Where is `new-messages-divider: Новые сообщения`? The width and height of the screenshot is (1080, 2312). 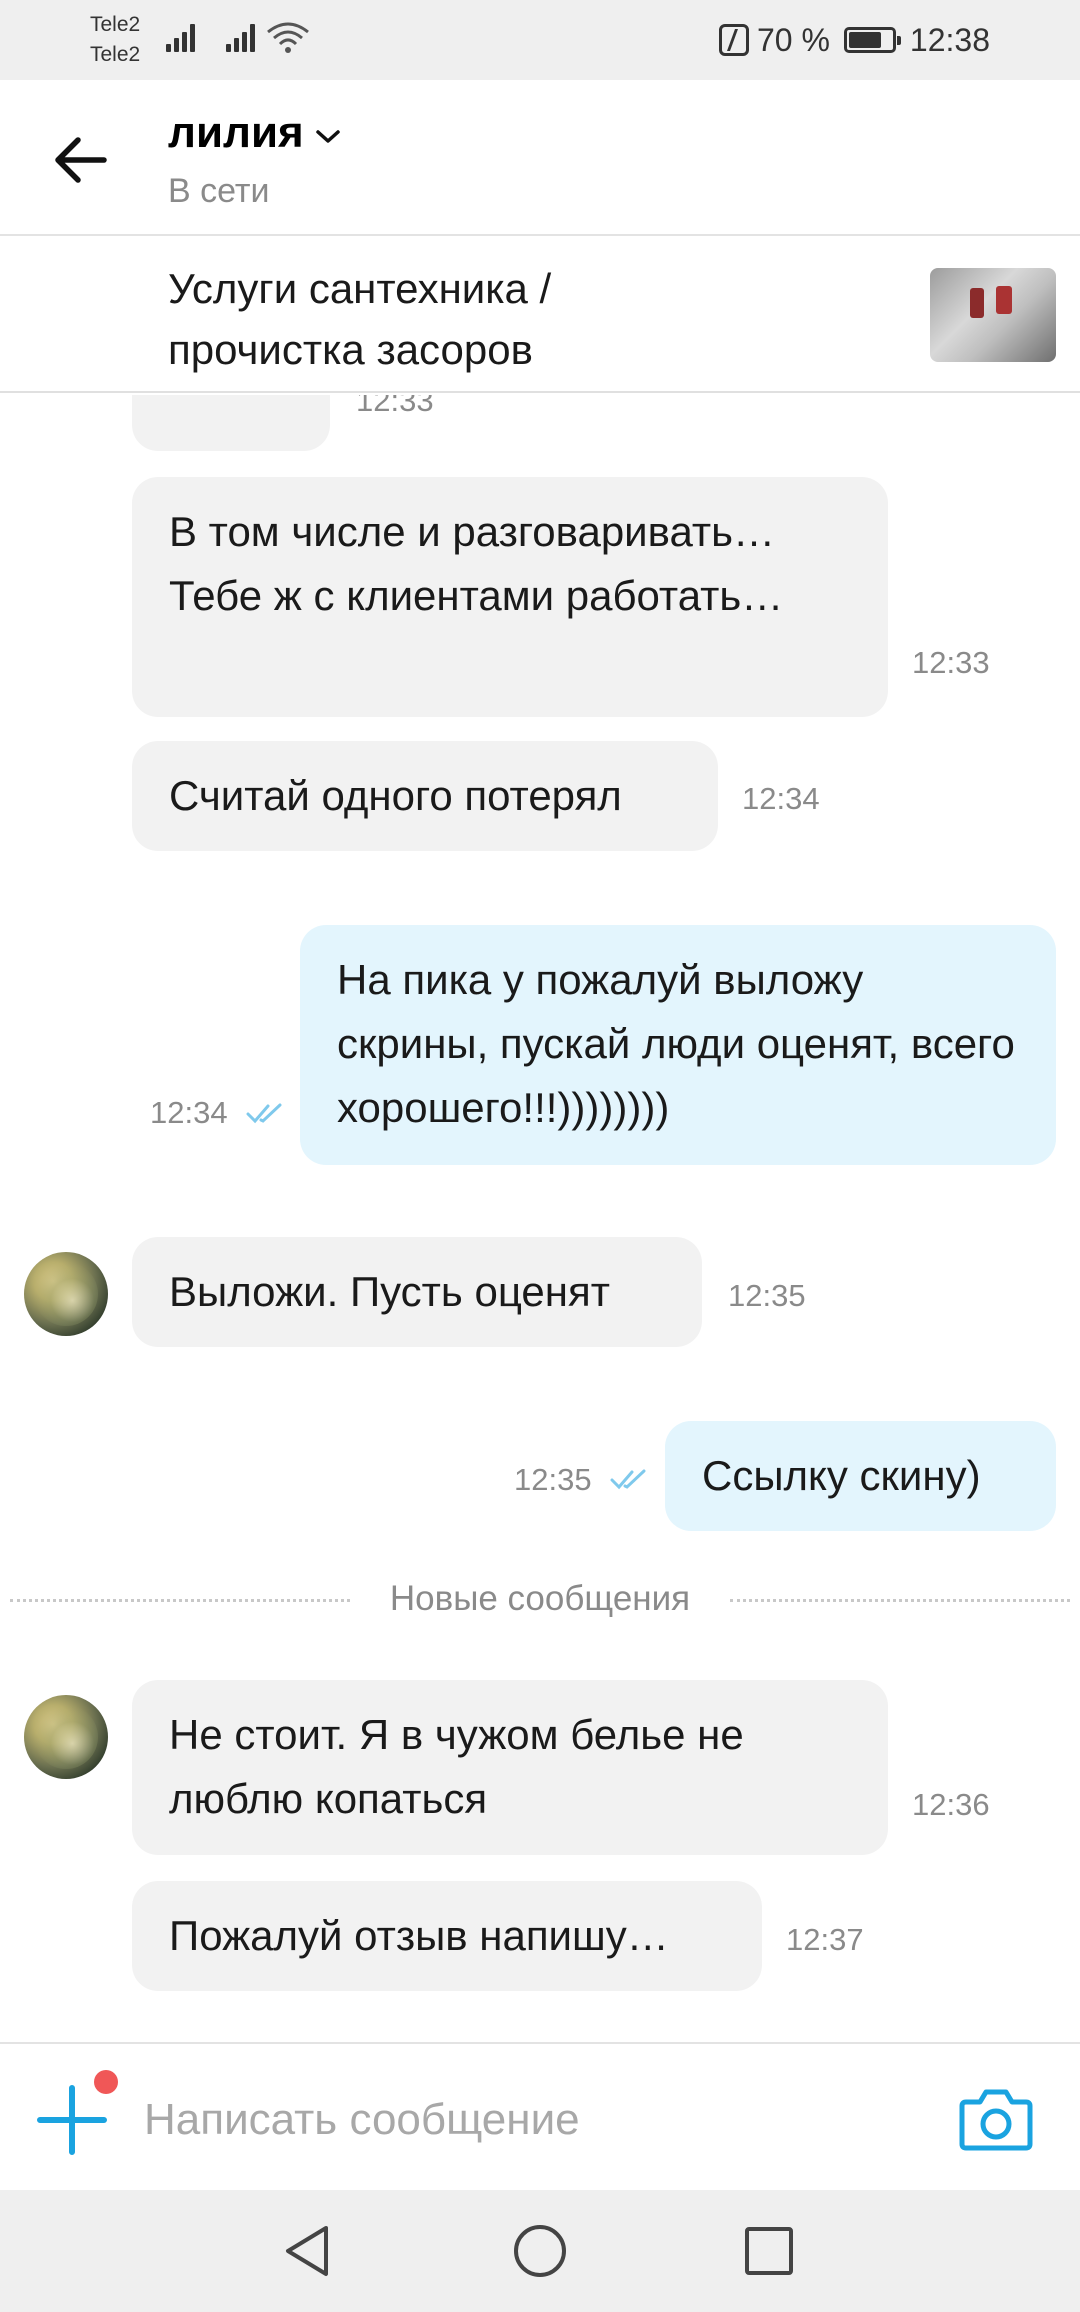
new-messages-divider: Новые сообщения is located at coordinates (540, 1600).